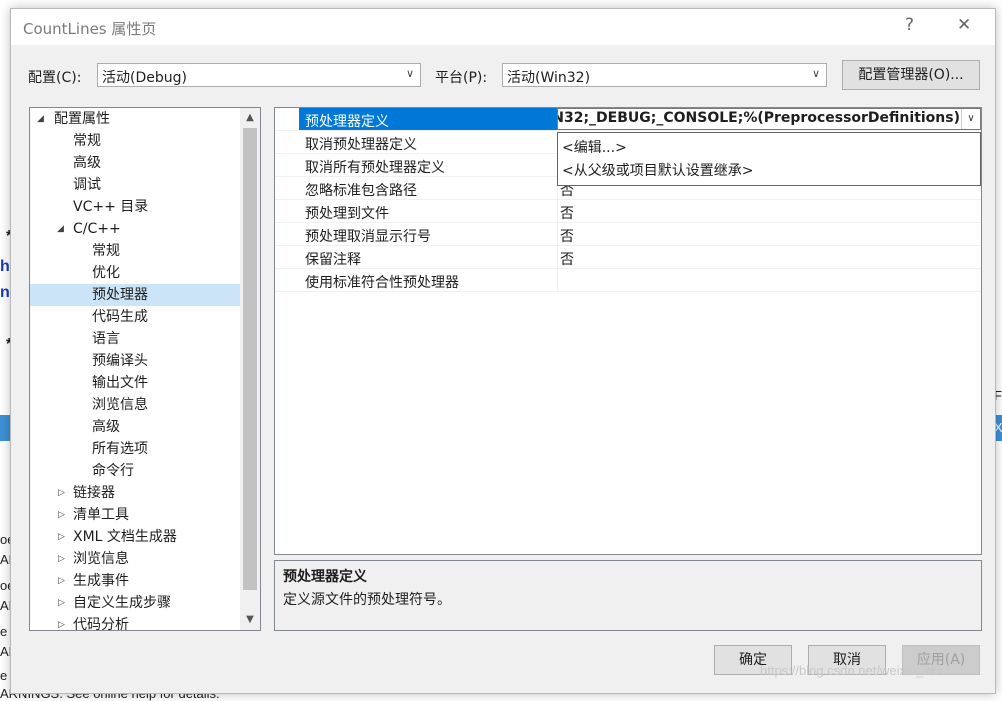  I want to click on tree-item-cpp-output-files: 输出文件, so click(135, 383).